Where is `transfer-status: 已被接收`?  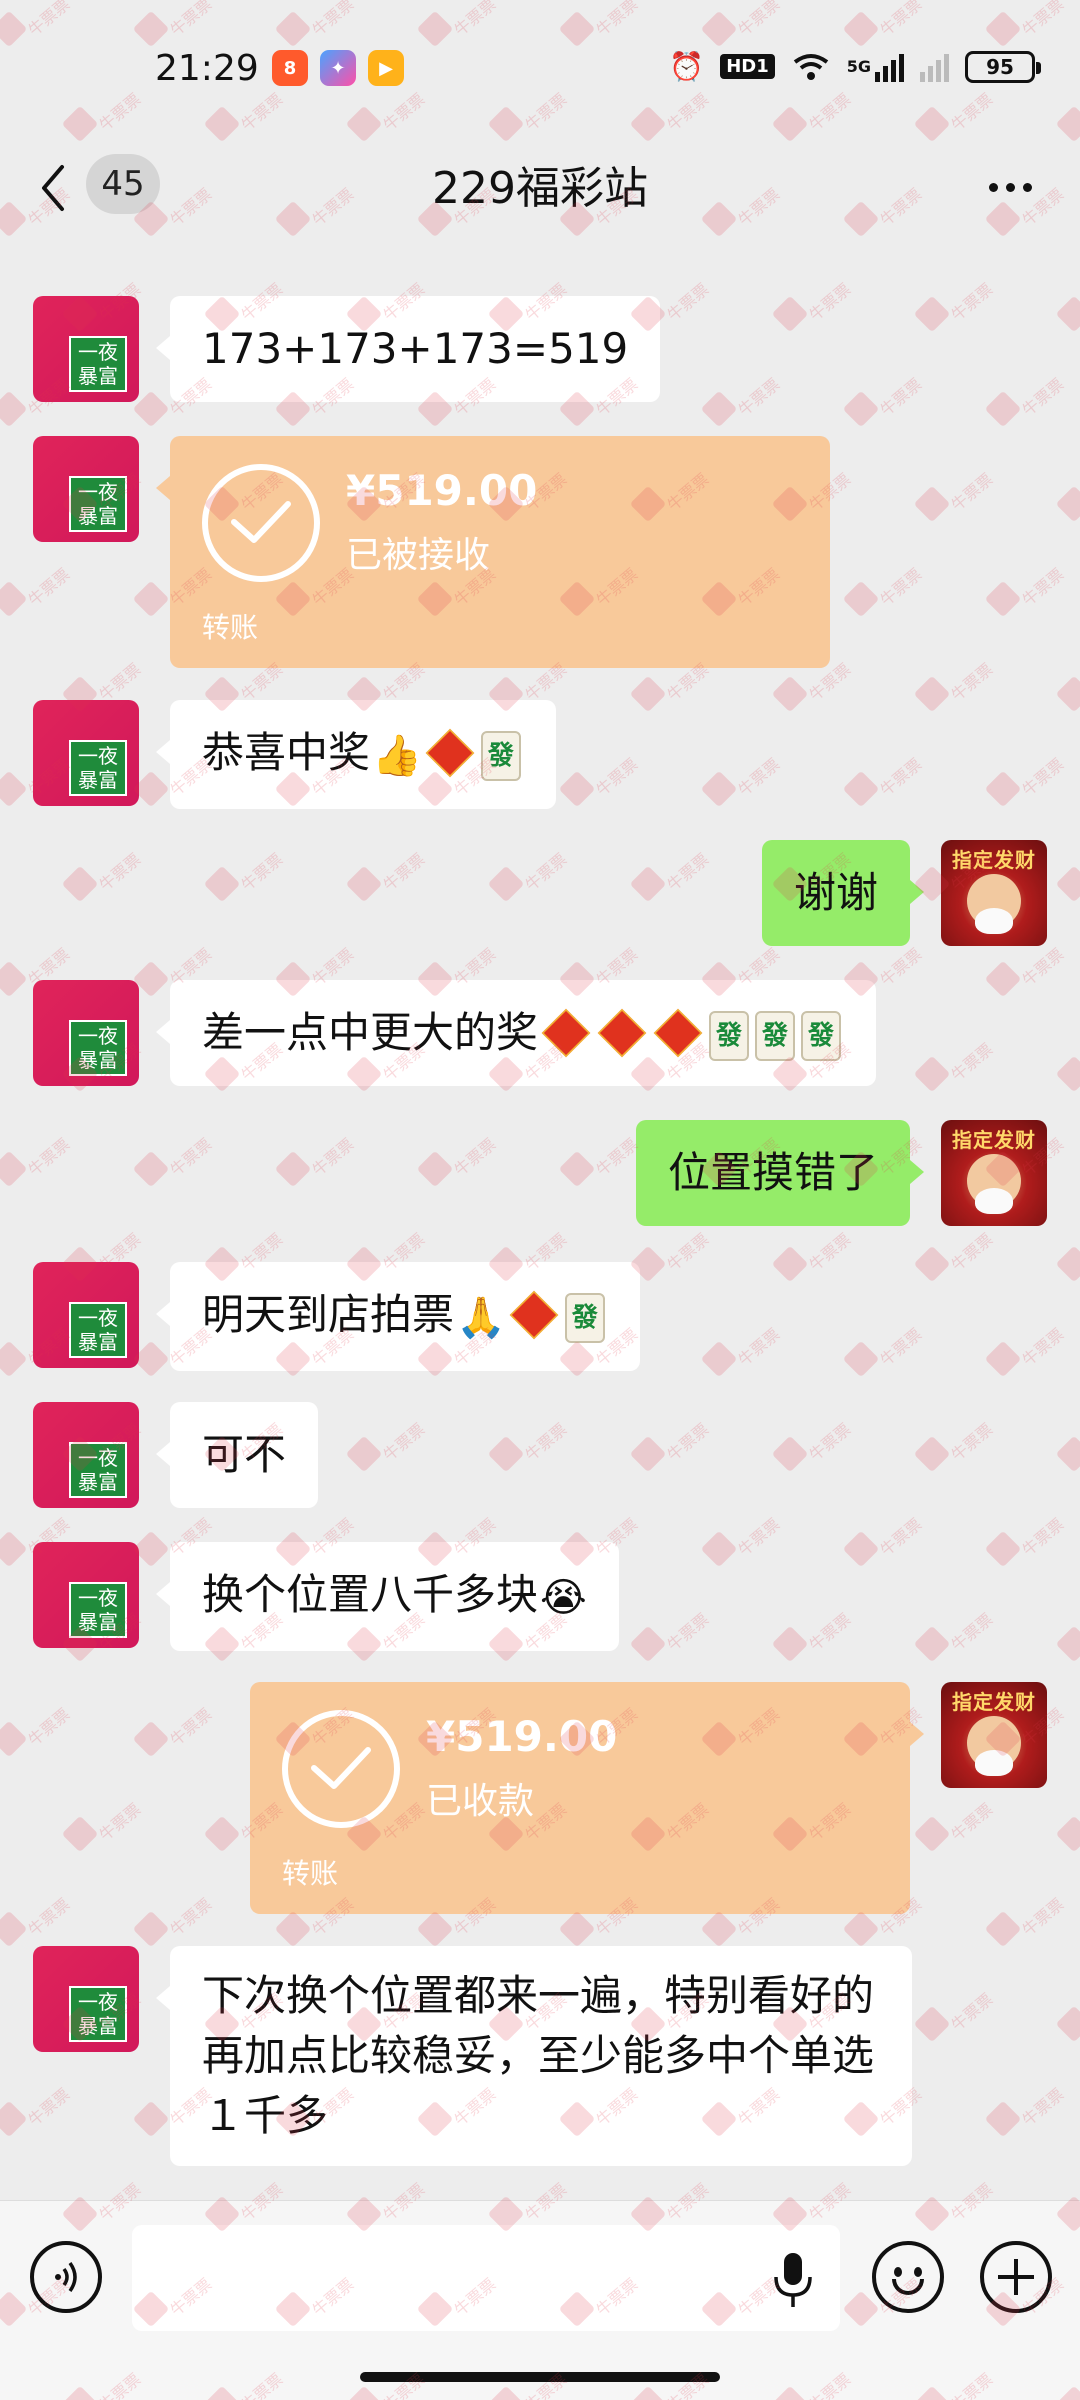 transfer-status: 已被接收 is located at coordinates (418, 555).